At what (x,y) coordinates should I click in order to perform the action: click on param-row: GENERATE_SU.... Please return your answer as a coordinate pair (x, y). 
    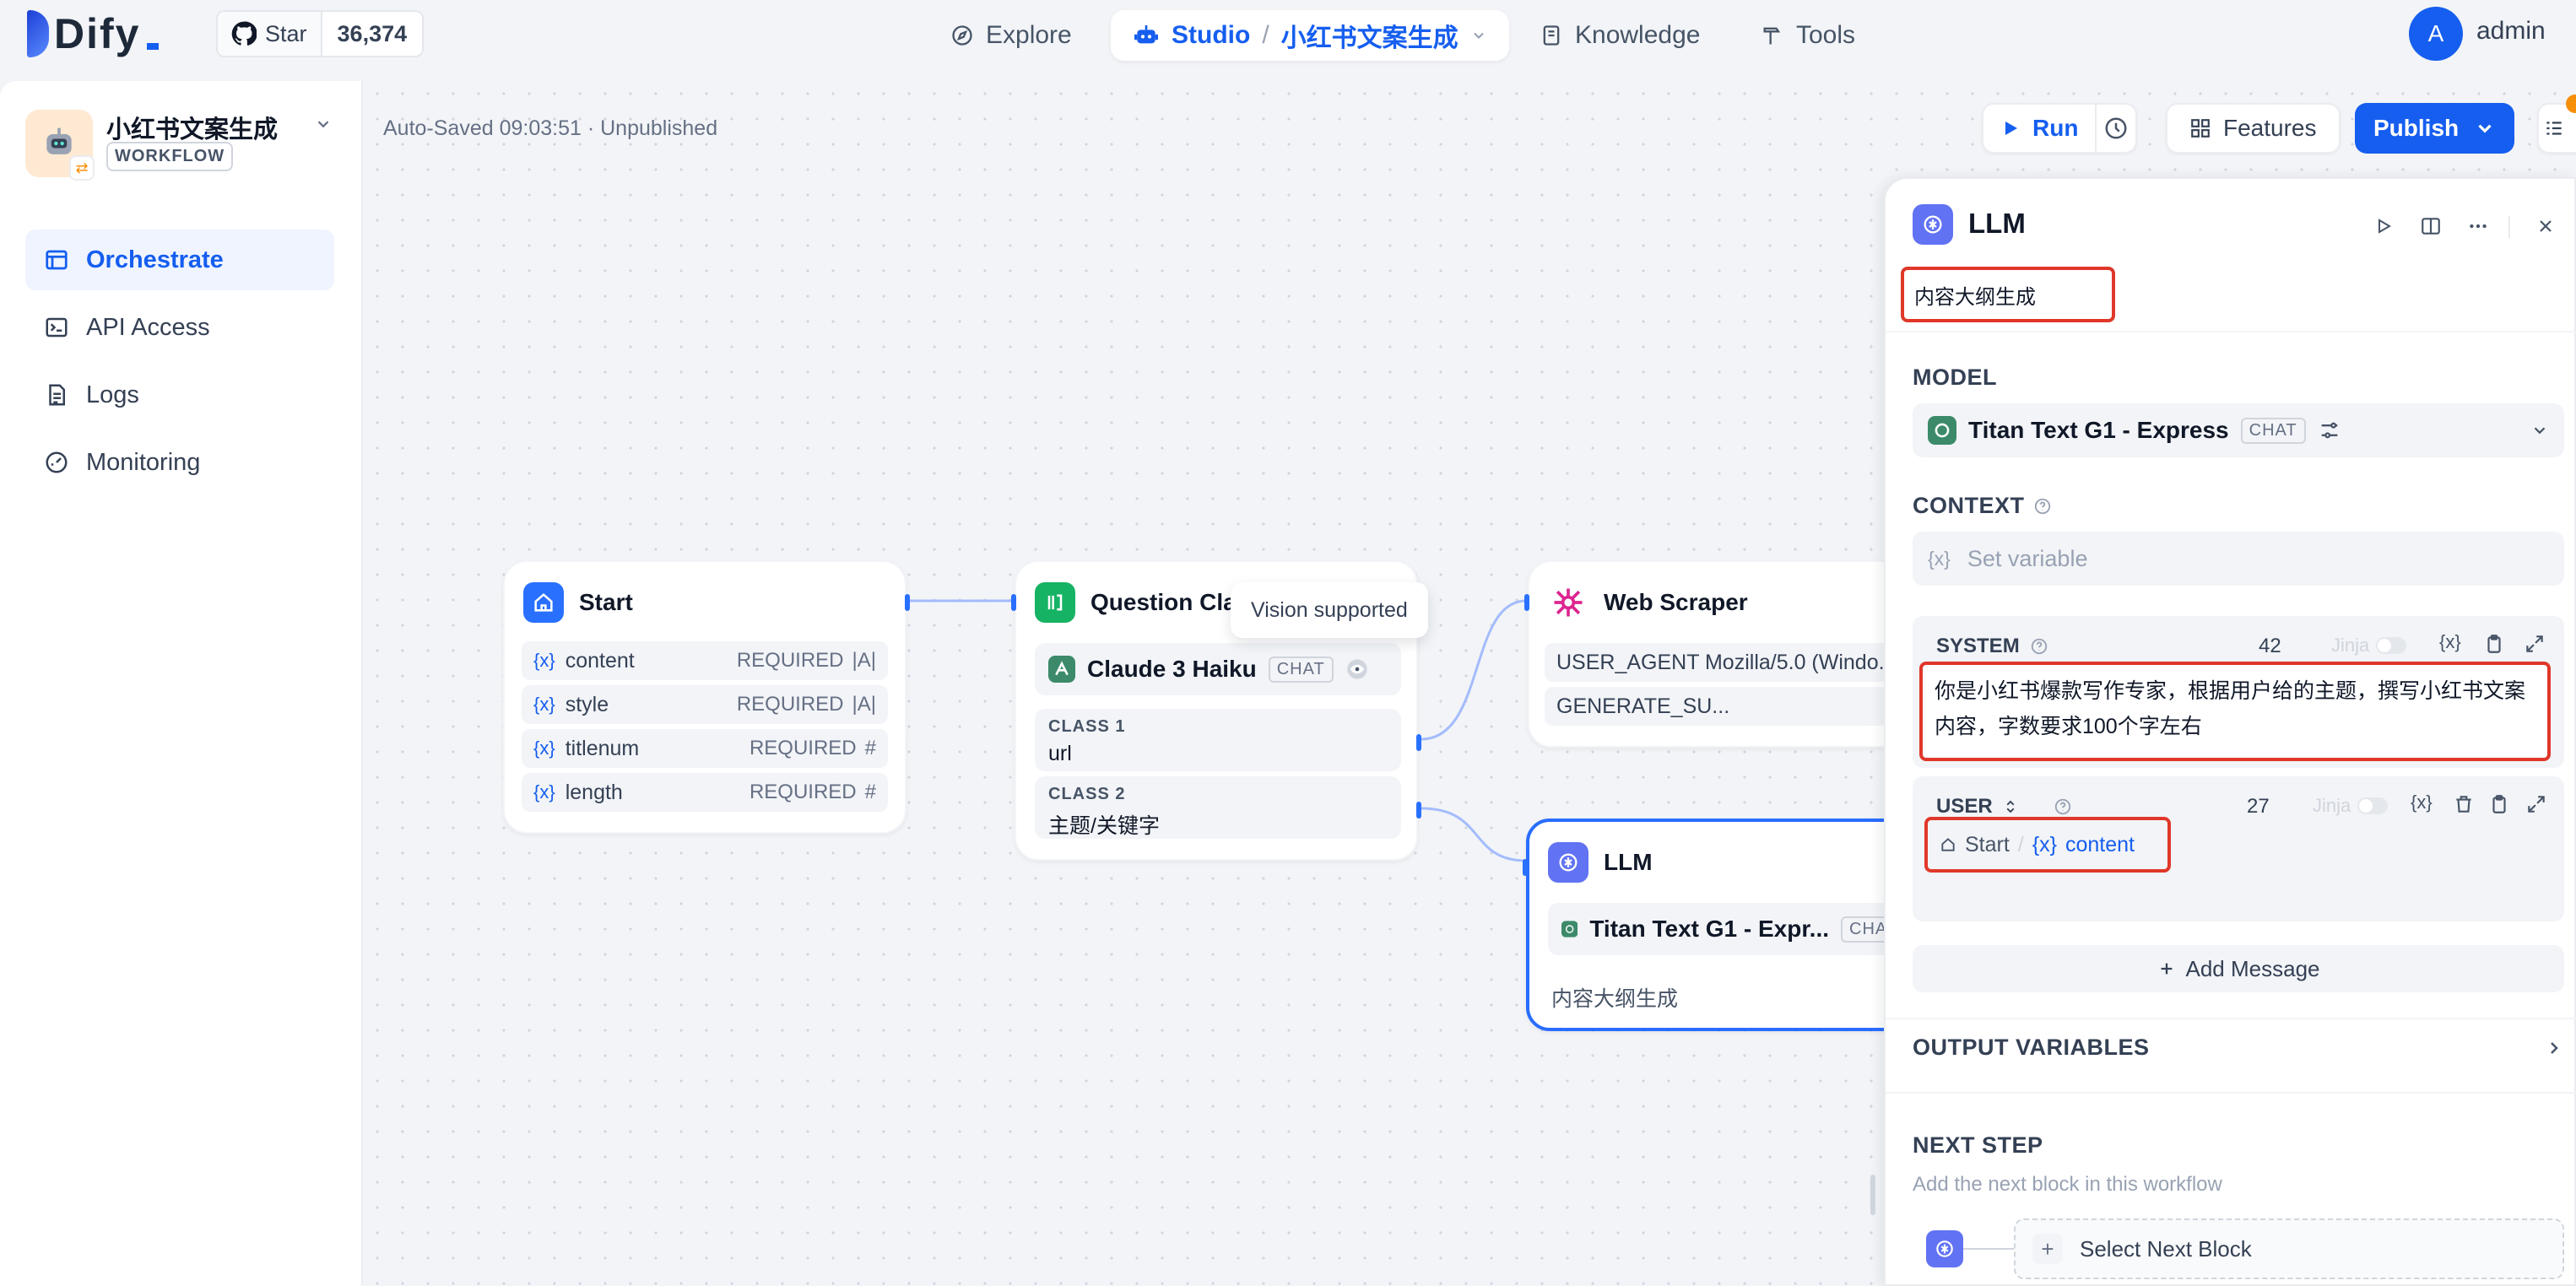
    Looking at the image, I should click on (1718, 706).